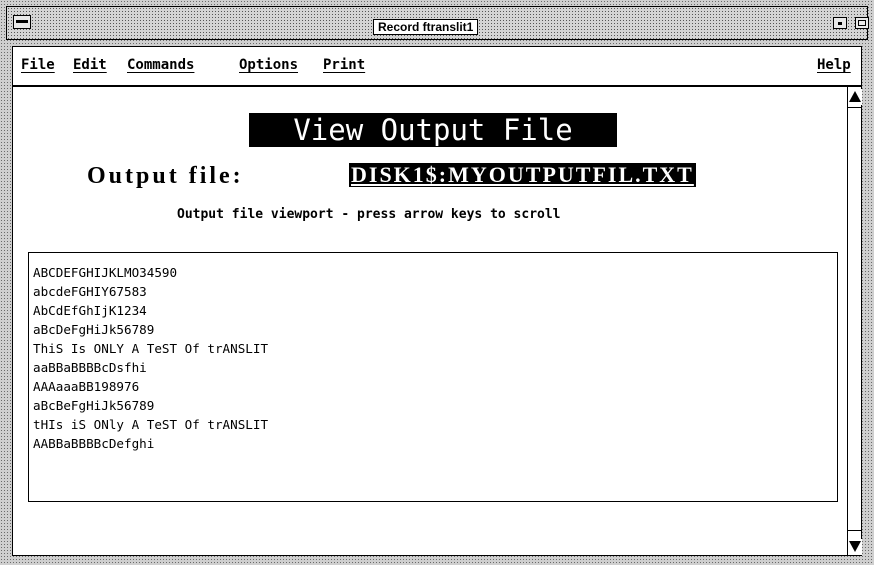 This screenshot has height=565, width=874. I want to click on menu-commands: Commands, so click(160, 65).